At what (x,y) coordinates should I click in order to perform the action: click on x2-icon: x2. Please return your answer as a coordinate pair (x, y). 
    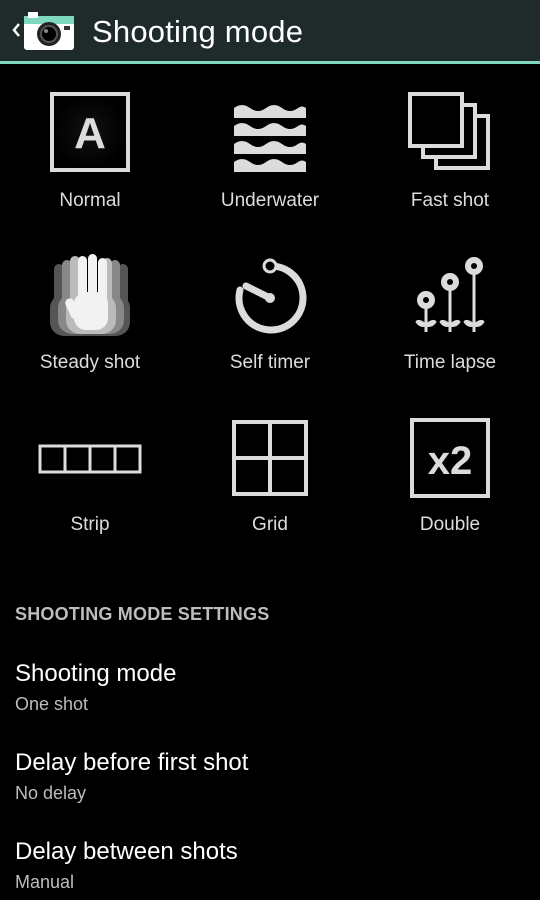
    Looking at the image, I should click on (450, 458).